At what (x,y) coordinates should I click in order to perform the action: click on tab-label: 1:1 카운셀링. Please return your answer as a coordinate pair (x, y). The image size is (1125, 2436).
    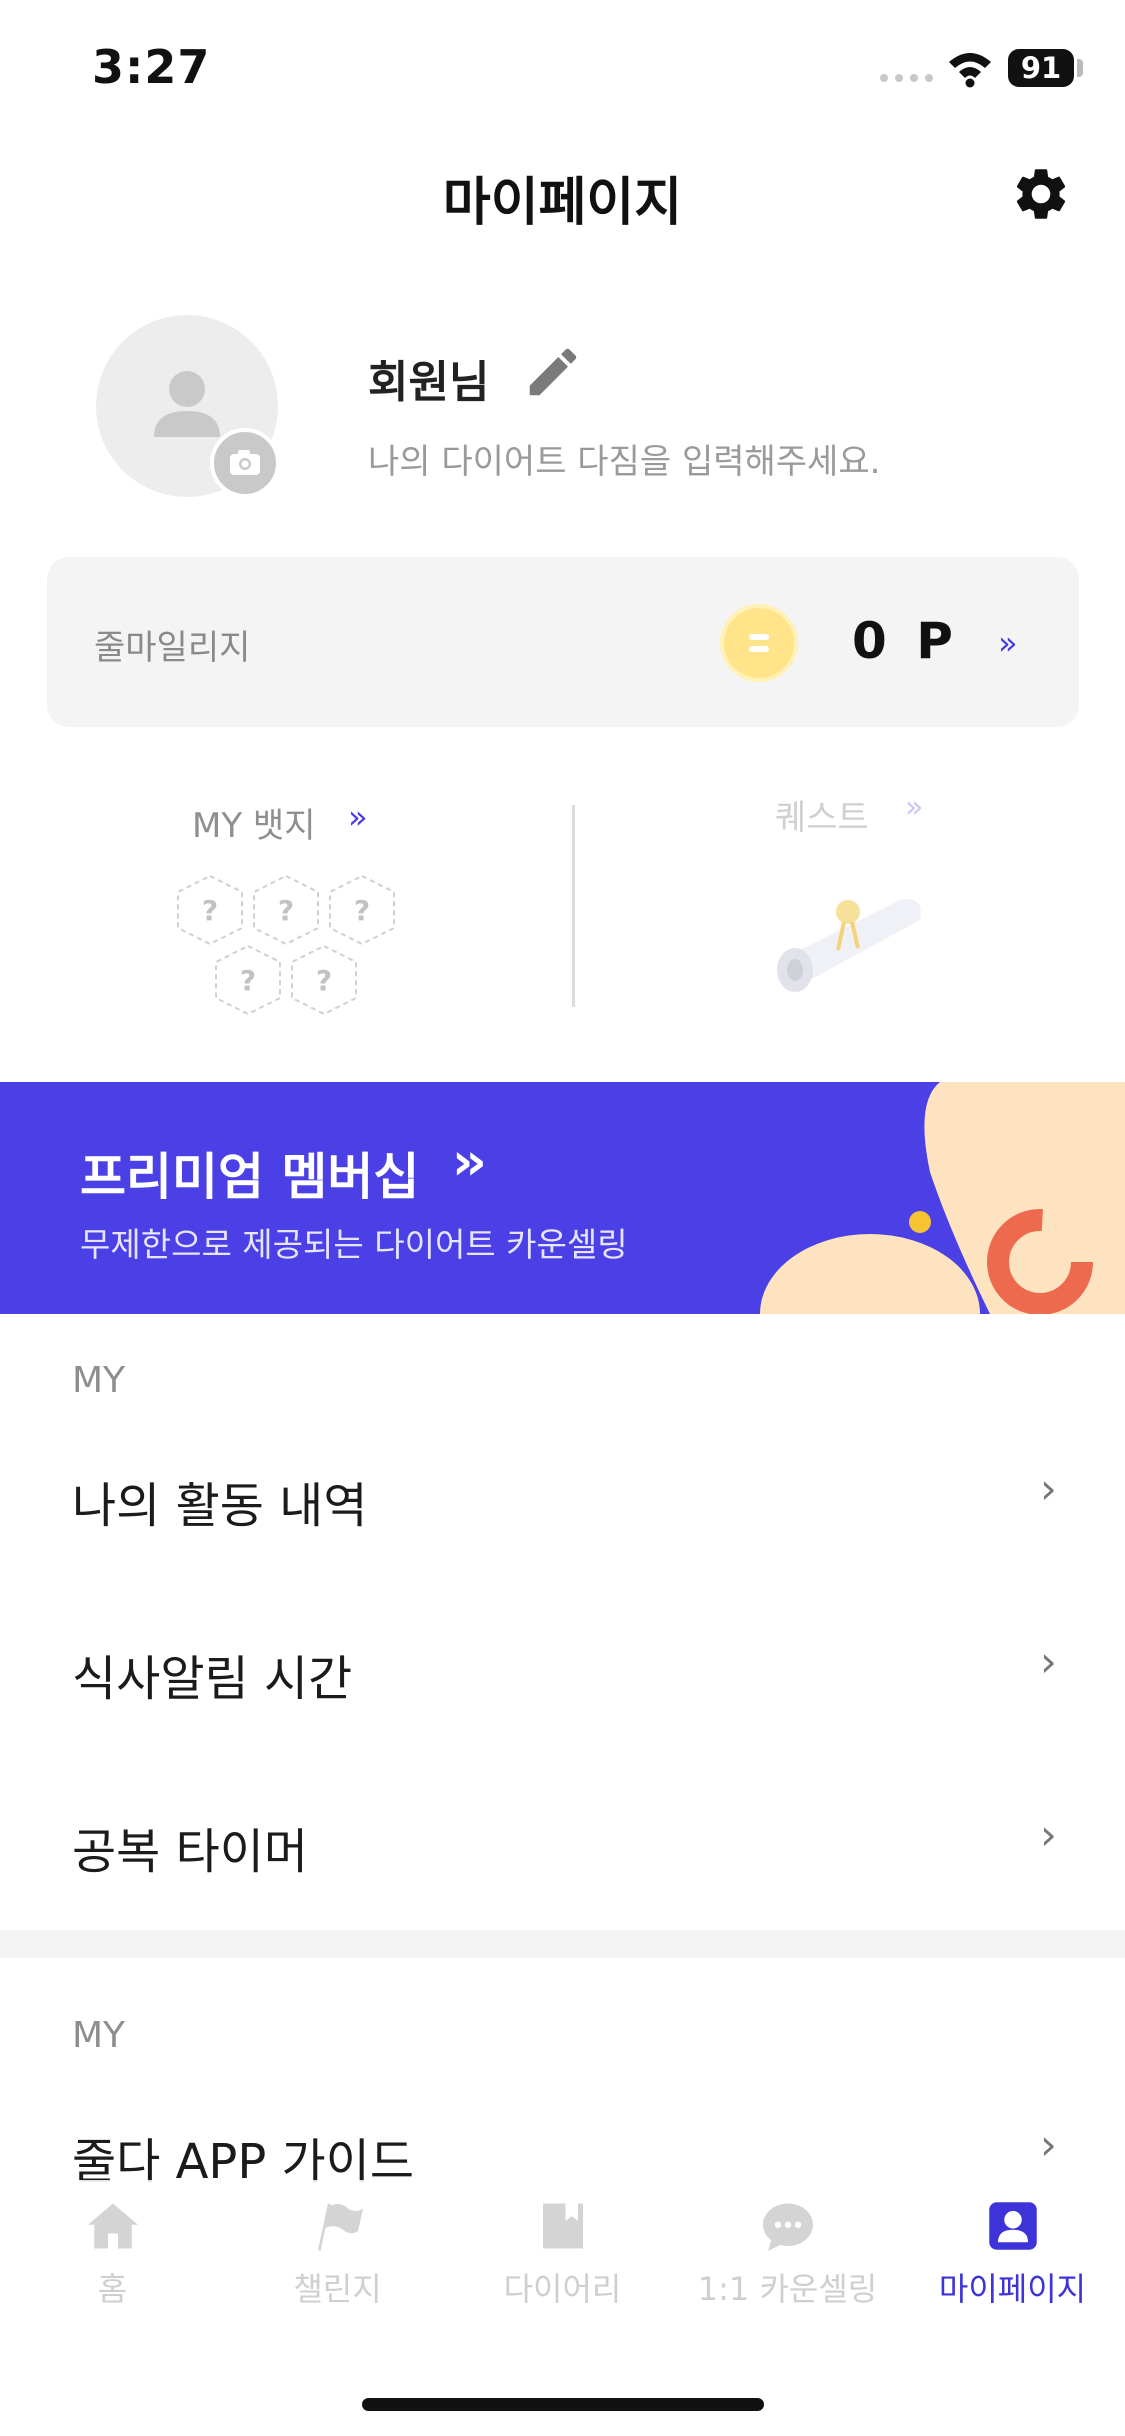
    Looking at the image, I should click on (787, 2289).